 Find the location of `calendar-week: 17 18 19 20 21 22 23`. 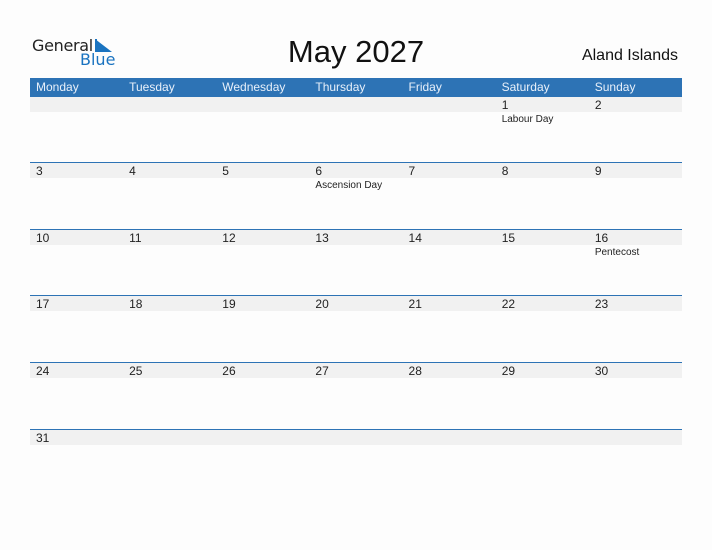

calendar-week: 17 18 19 20 21 22 23 is located at coordinates (356, 328).